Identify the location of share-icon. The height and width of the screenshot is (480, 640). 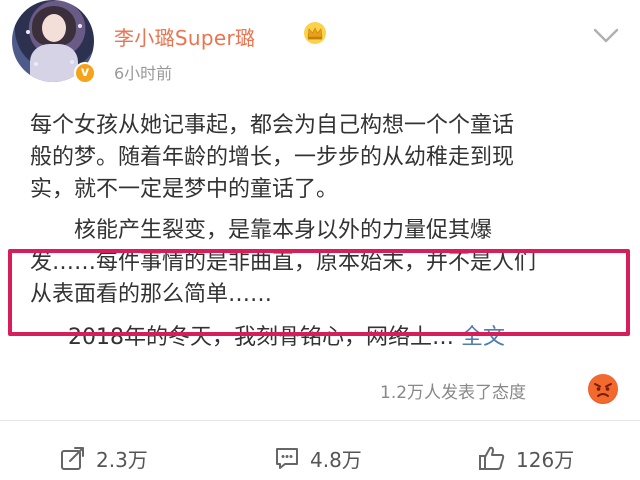
(72, 458).